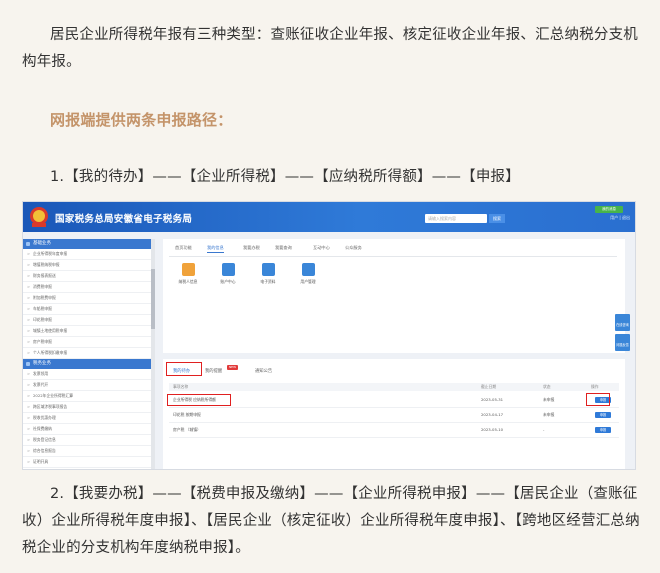 The width and height of the screenshot is (660, 573). Describe the element at coordinates (394, 387) in the screenshot. I see `table-header: 事项名称 截止日期 状态 操作` at that location.